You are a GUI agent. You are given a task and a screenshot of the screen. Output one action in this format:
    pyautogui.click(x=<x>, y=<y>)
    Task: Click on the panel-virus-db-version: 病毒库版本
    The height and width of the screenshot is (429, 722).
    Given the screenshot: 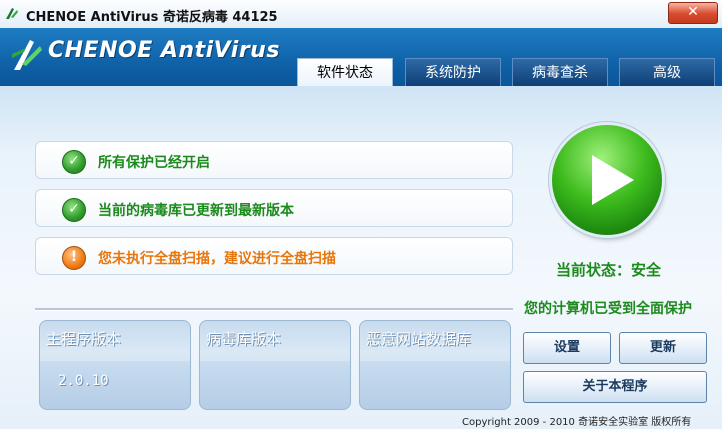 What is the action you would take?
    pyautogui.click(x=275, y=365)
    